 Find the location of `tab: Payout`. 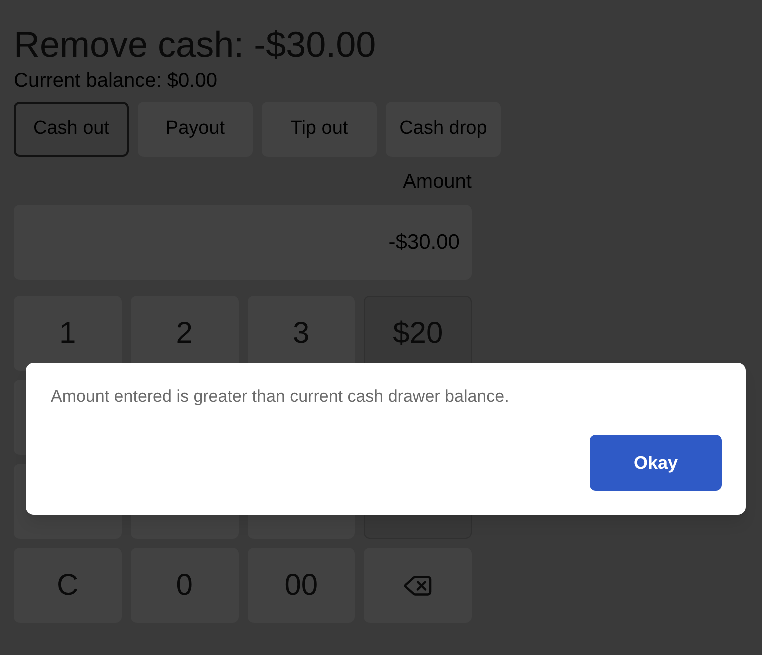

tab: Payout is located at coordinates (195, 129).